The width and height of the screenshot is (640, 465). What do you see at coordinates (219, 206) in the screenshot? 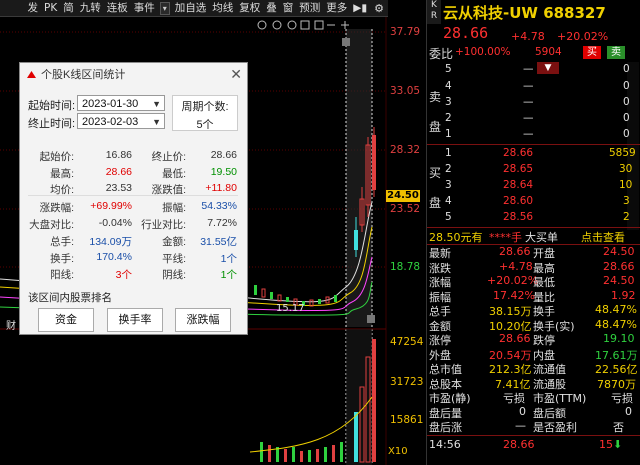
I see `stat-value: 54.33%` at bounding box center [219, 206].